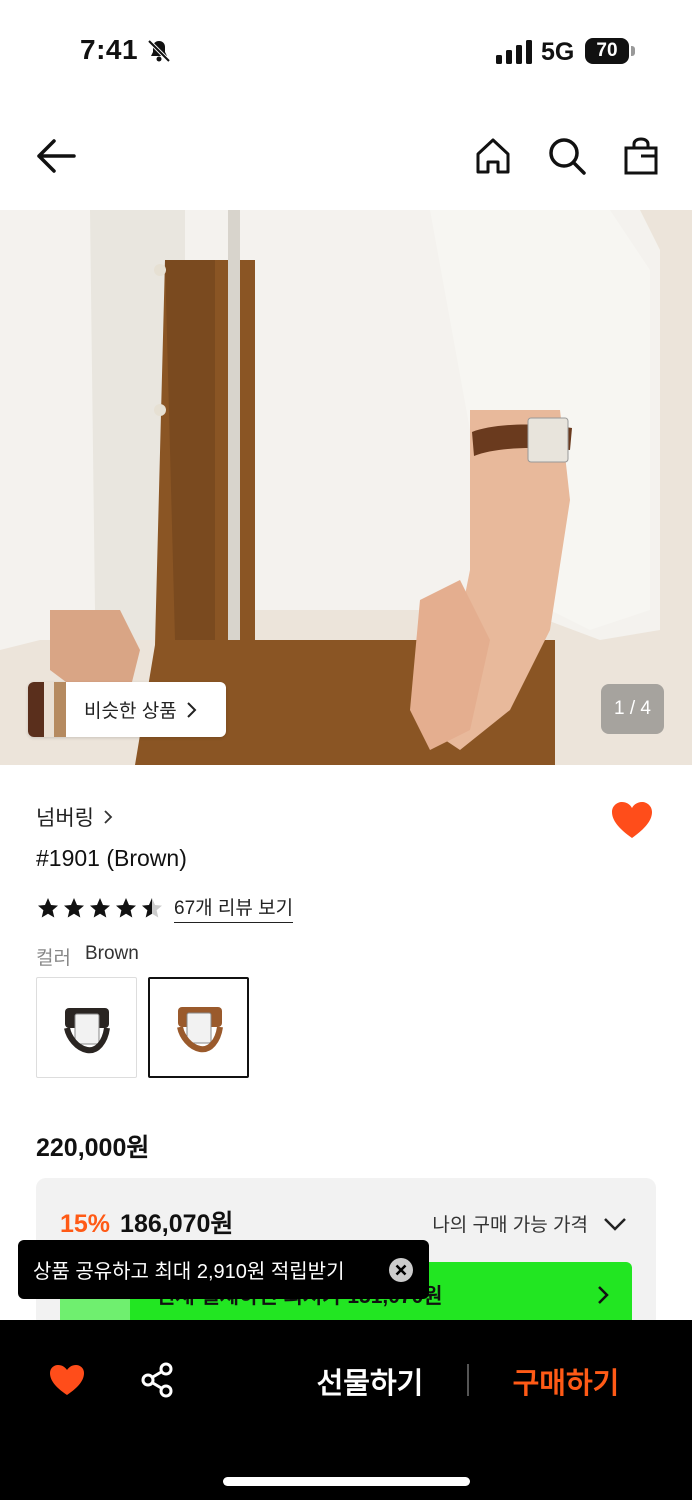 The height and width of the screenshot is (1500, 692). Describe the element at coordinates (558, 52) in the screenshot. I see `network-label: 5G` at that location.